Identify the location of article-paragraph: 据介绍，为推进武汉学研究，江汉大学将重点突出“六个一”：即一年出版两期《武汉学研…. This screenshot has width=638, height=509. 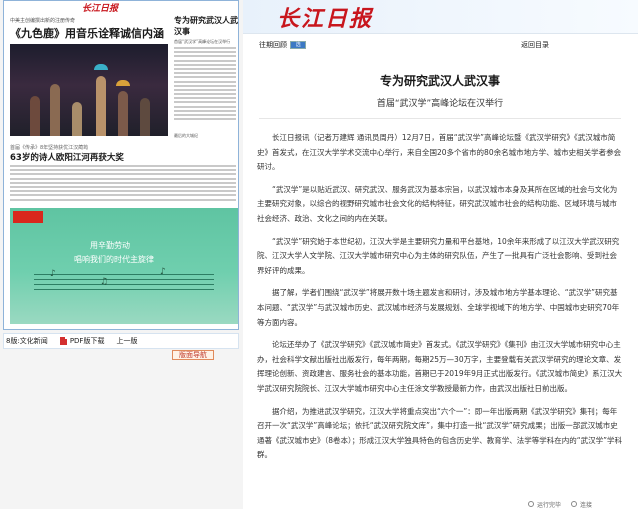
(440, 433).